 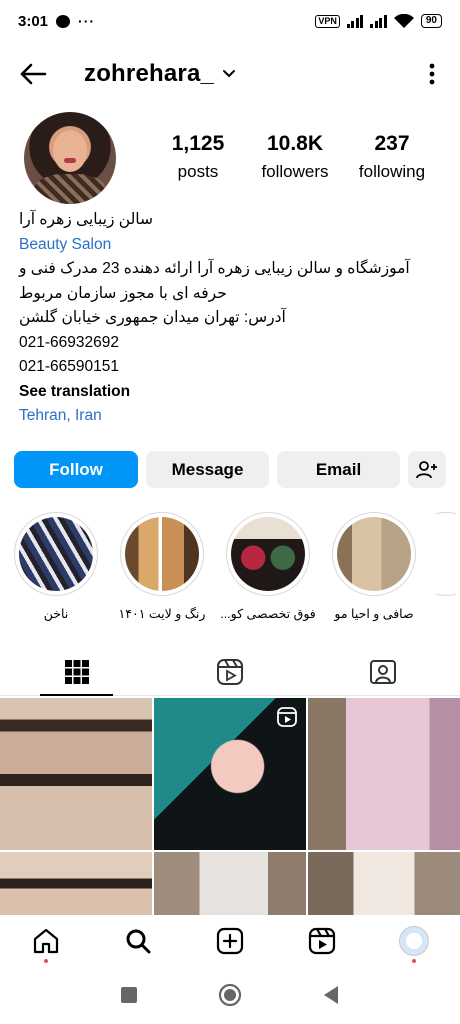 What do you see at coordinates (152, 317) in the screenshot?
I see `bio-address: آدرس: تهران میدان جمهوری خیابان گلشن` at bounding box center [152, 317].